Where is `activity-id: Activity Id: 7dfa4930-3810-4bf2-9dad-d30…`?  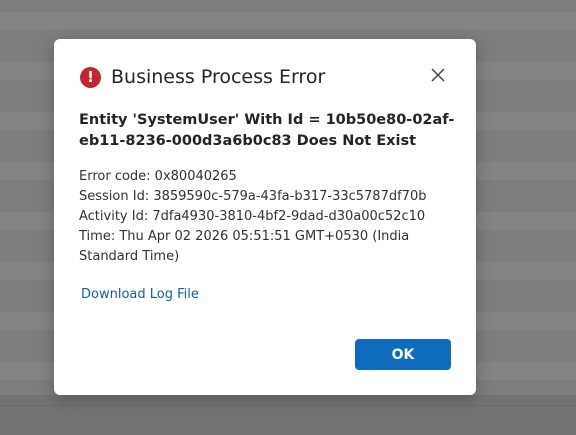 activity-id: Activity Id: 7dfa4930-3810-4bf2-9dad-d30… is located at coordinates (252, 216).